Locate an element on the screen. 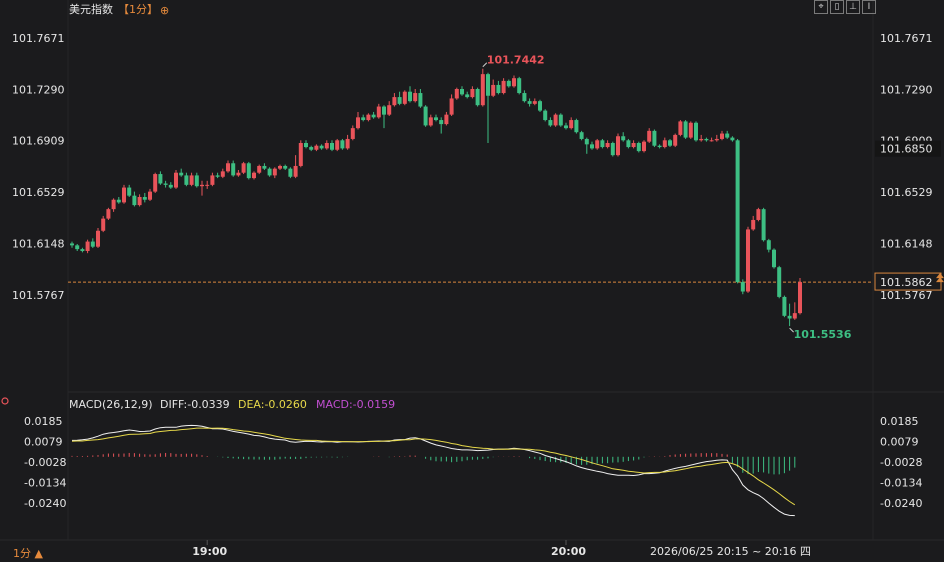  indicator-icon: ⊥ is located at coordinates (853, 7).